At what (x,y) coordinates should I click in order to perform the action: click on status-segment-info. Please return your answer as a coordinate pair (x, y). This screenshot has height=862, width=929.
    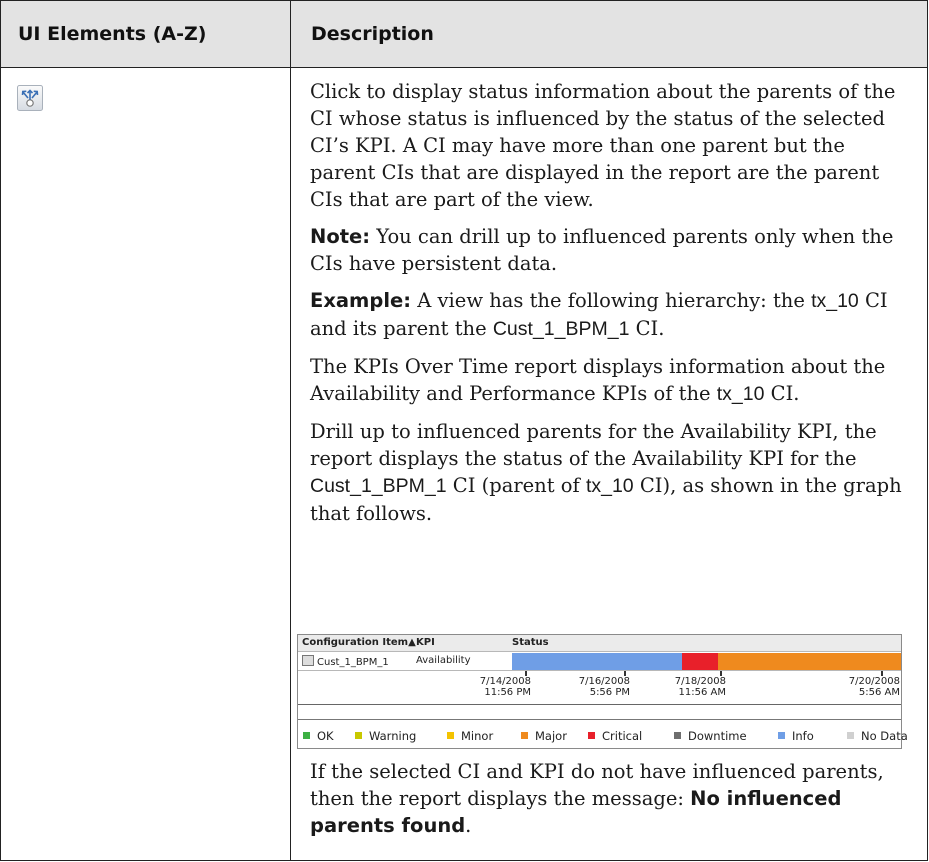
    Looking at the image, I should click on (597, 661).